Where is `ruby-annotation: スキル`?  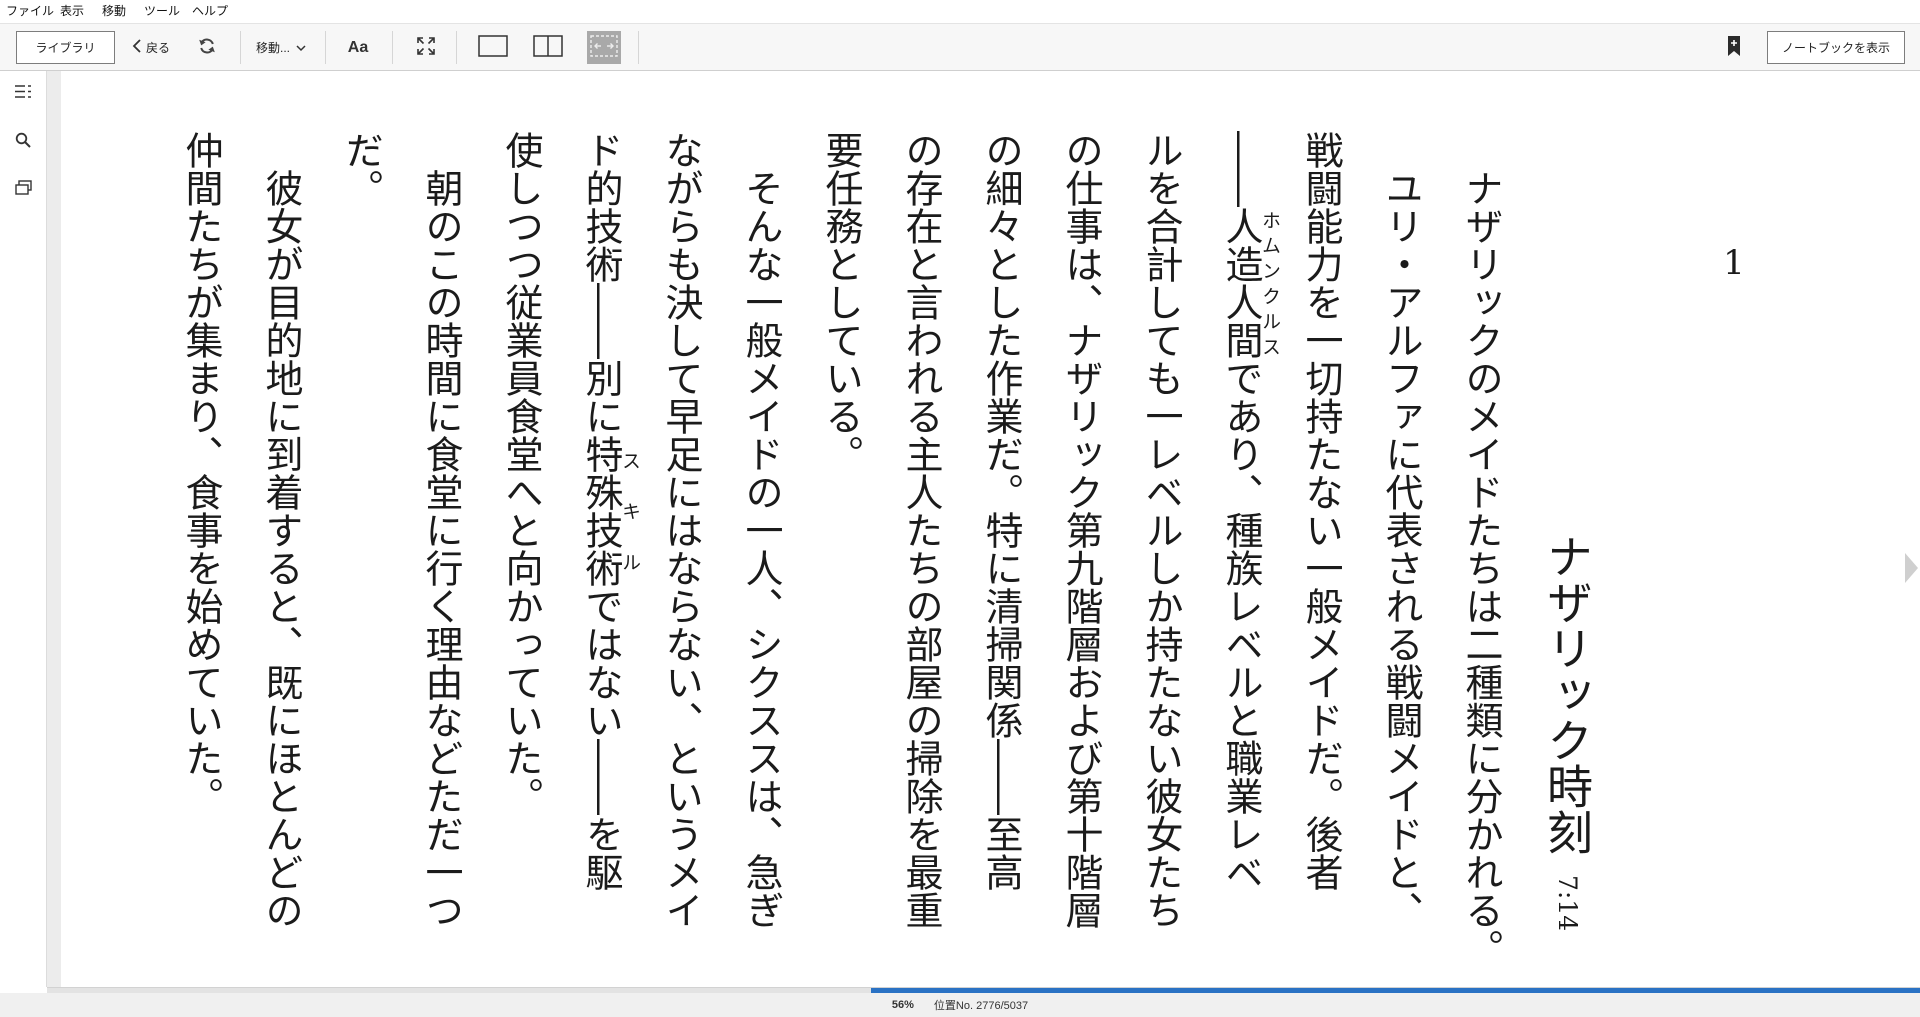
ruby-annotation: スキル is located at coordinates (630, 511).